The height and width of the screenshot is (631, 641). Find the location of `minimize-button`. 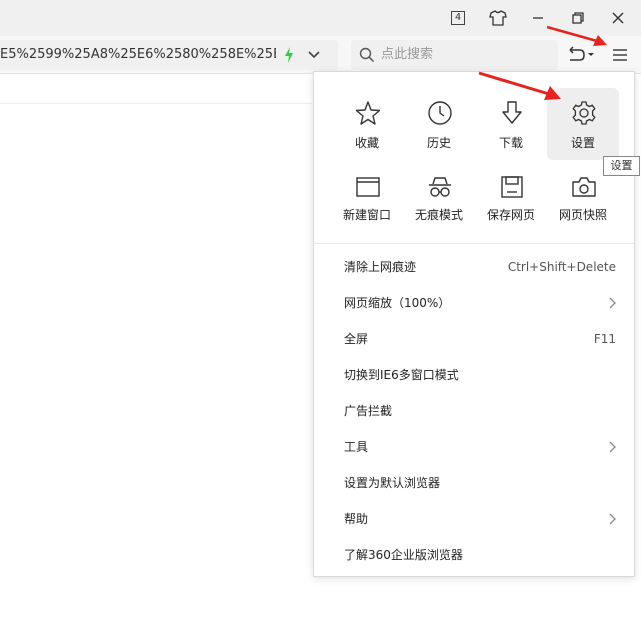

minimize-button is located at coordinates (538, 18).